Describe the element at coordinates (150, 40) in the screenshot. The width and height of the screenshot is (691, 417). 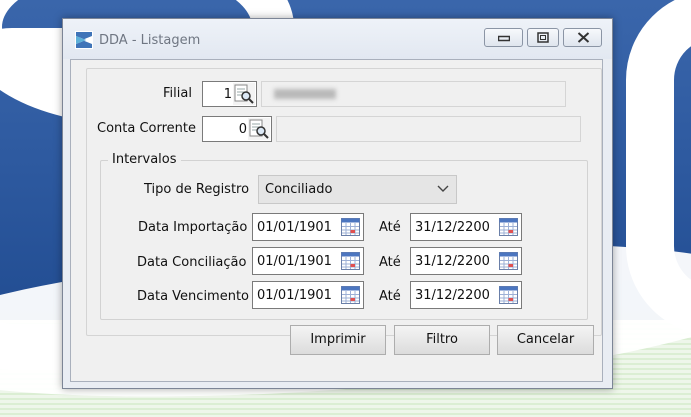
I see `window-title: DDA - Listagem` at that location.